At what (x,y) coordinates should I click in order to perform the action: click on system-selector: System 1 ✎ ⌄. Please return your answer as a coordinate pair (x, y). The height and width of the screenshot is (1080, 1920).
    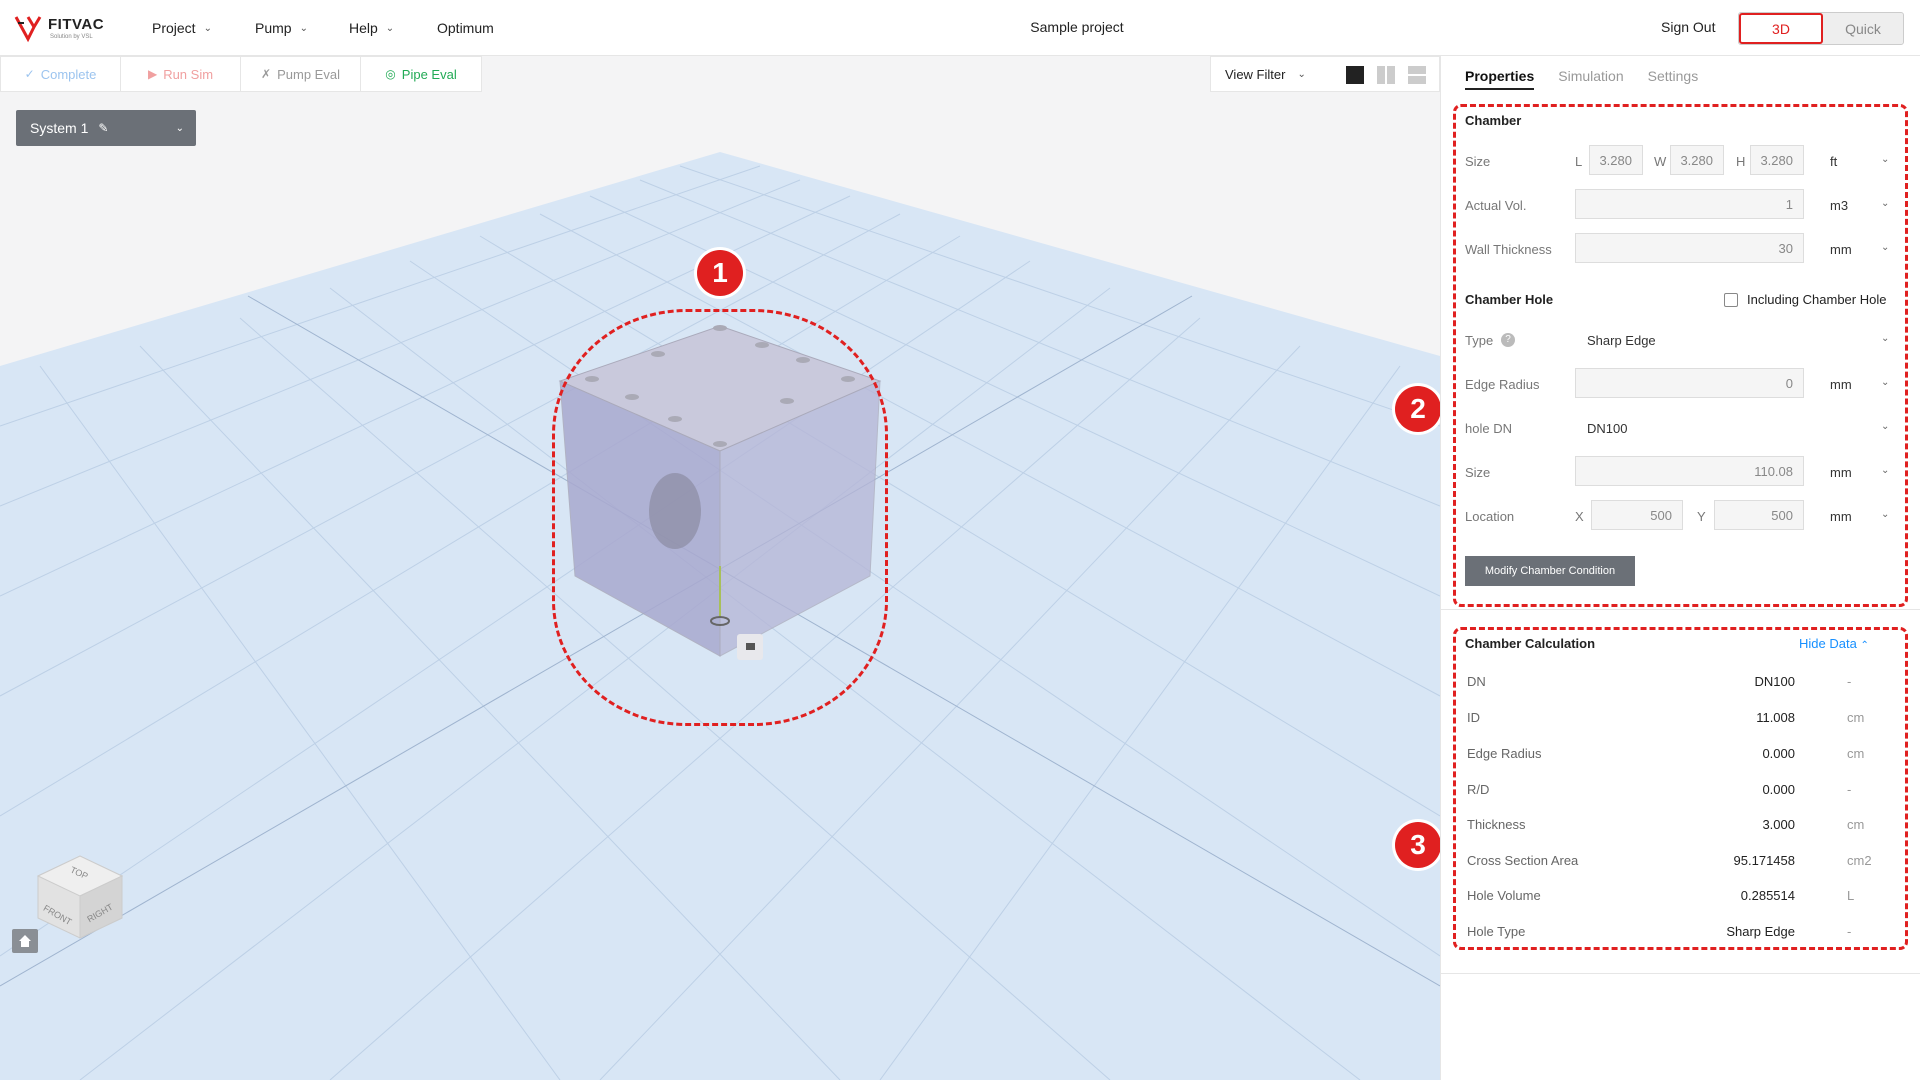
    Looking at the image, I should click on (106, 128).